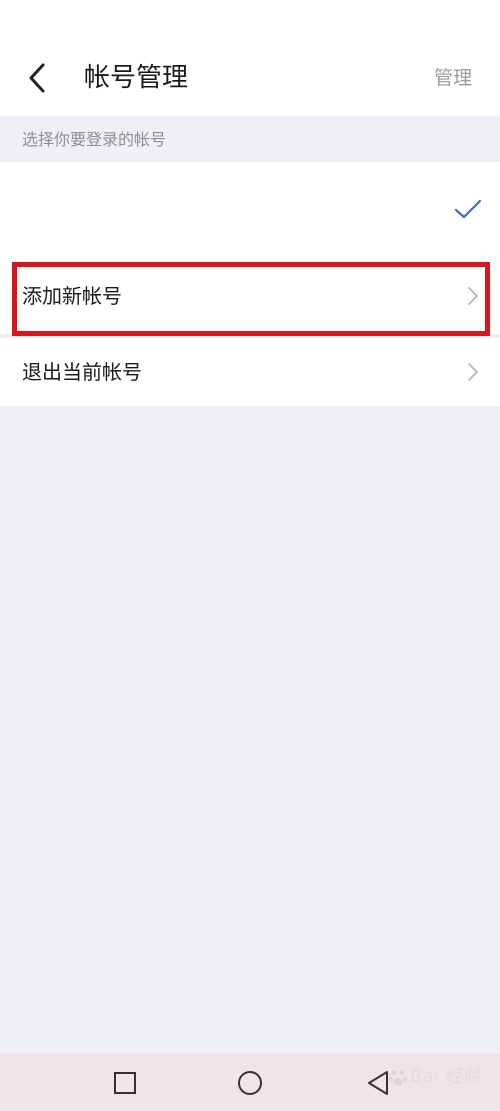  Describe the element at coordinates (72, 296) in the screenshot. I see `add-account-label: 添加新帐号` at that location.